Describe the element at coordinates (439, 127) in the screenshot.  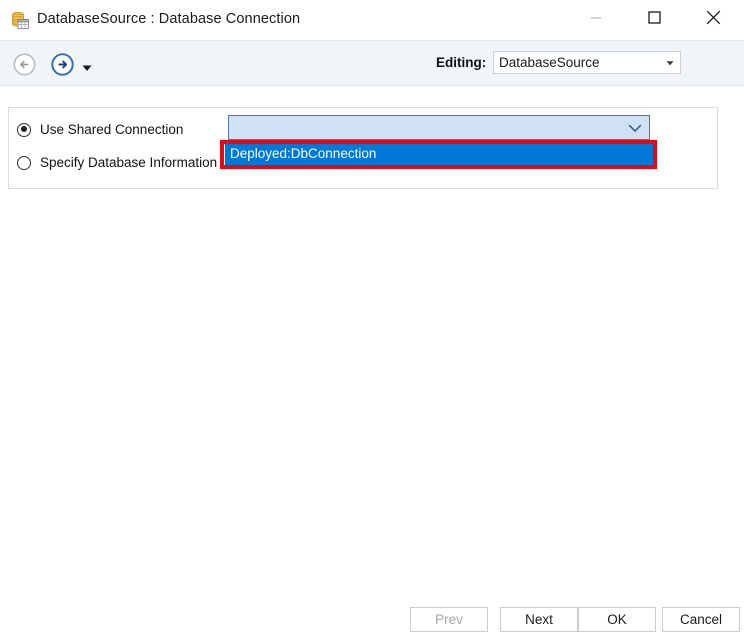
I see `shared-connection-combobox` at that location.